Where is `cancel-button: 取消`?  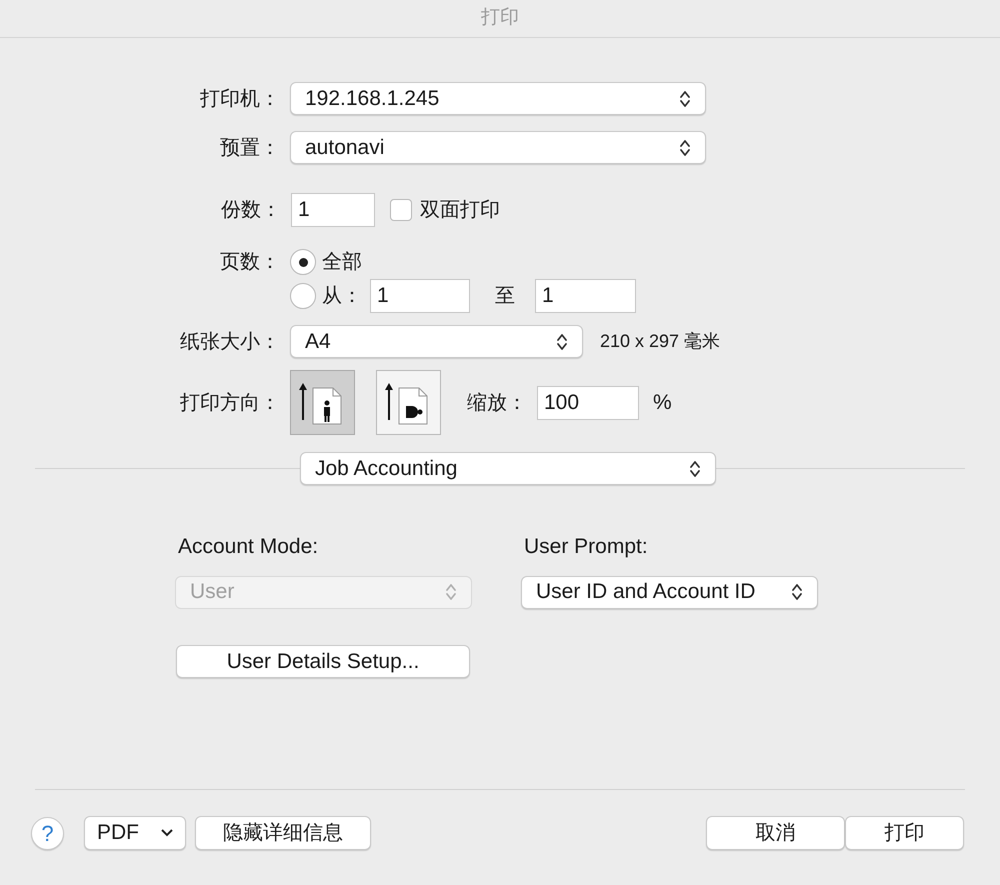
cancel-button: 取消 is located at coordinates (775, 833).